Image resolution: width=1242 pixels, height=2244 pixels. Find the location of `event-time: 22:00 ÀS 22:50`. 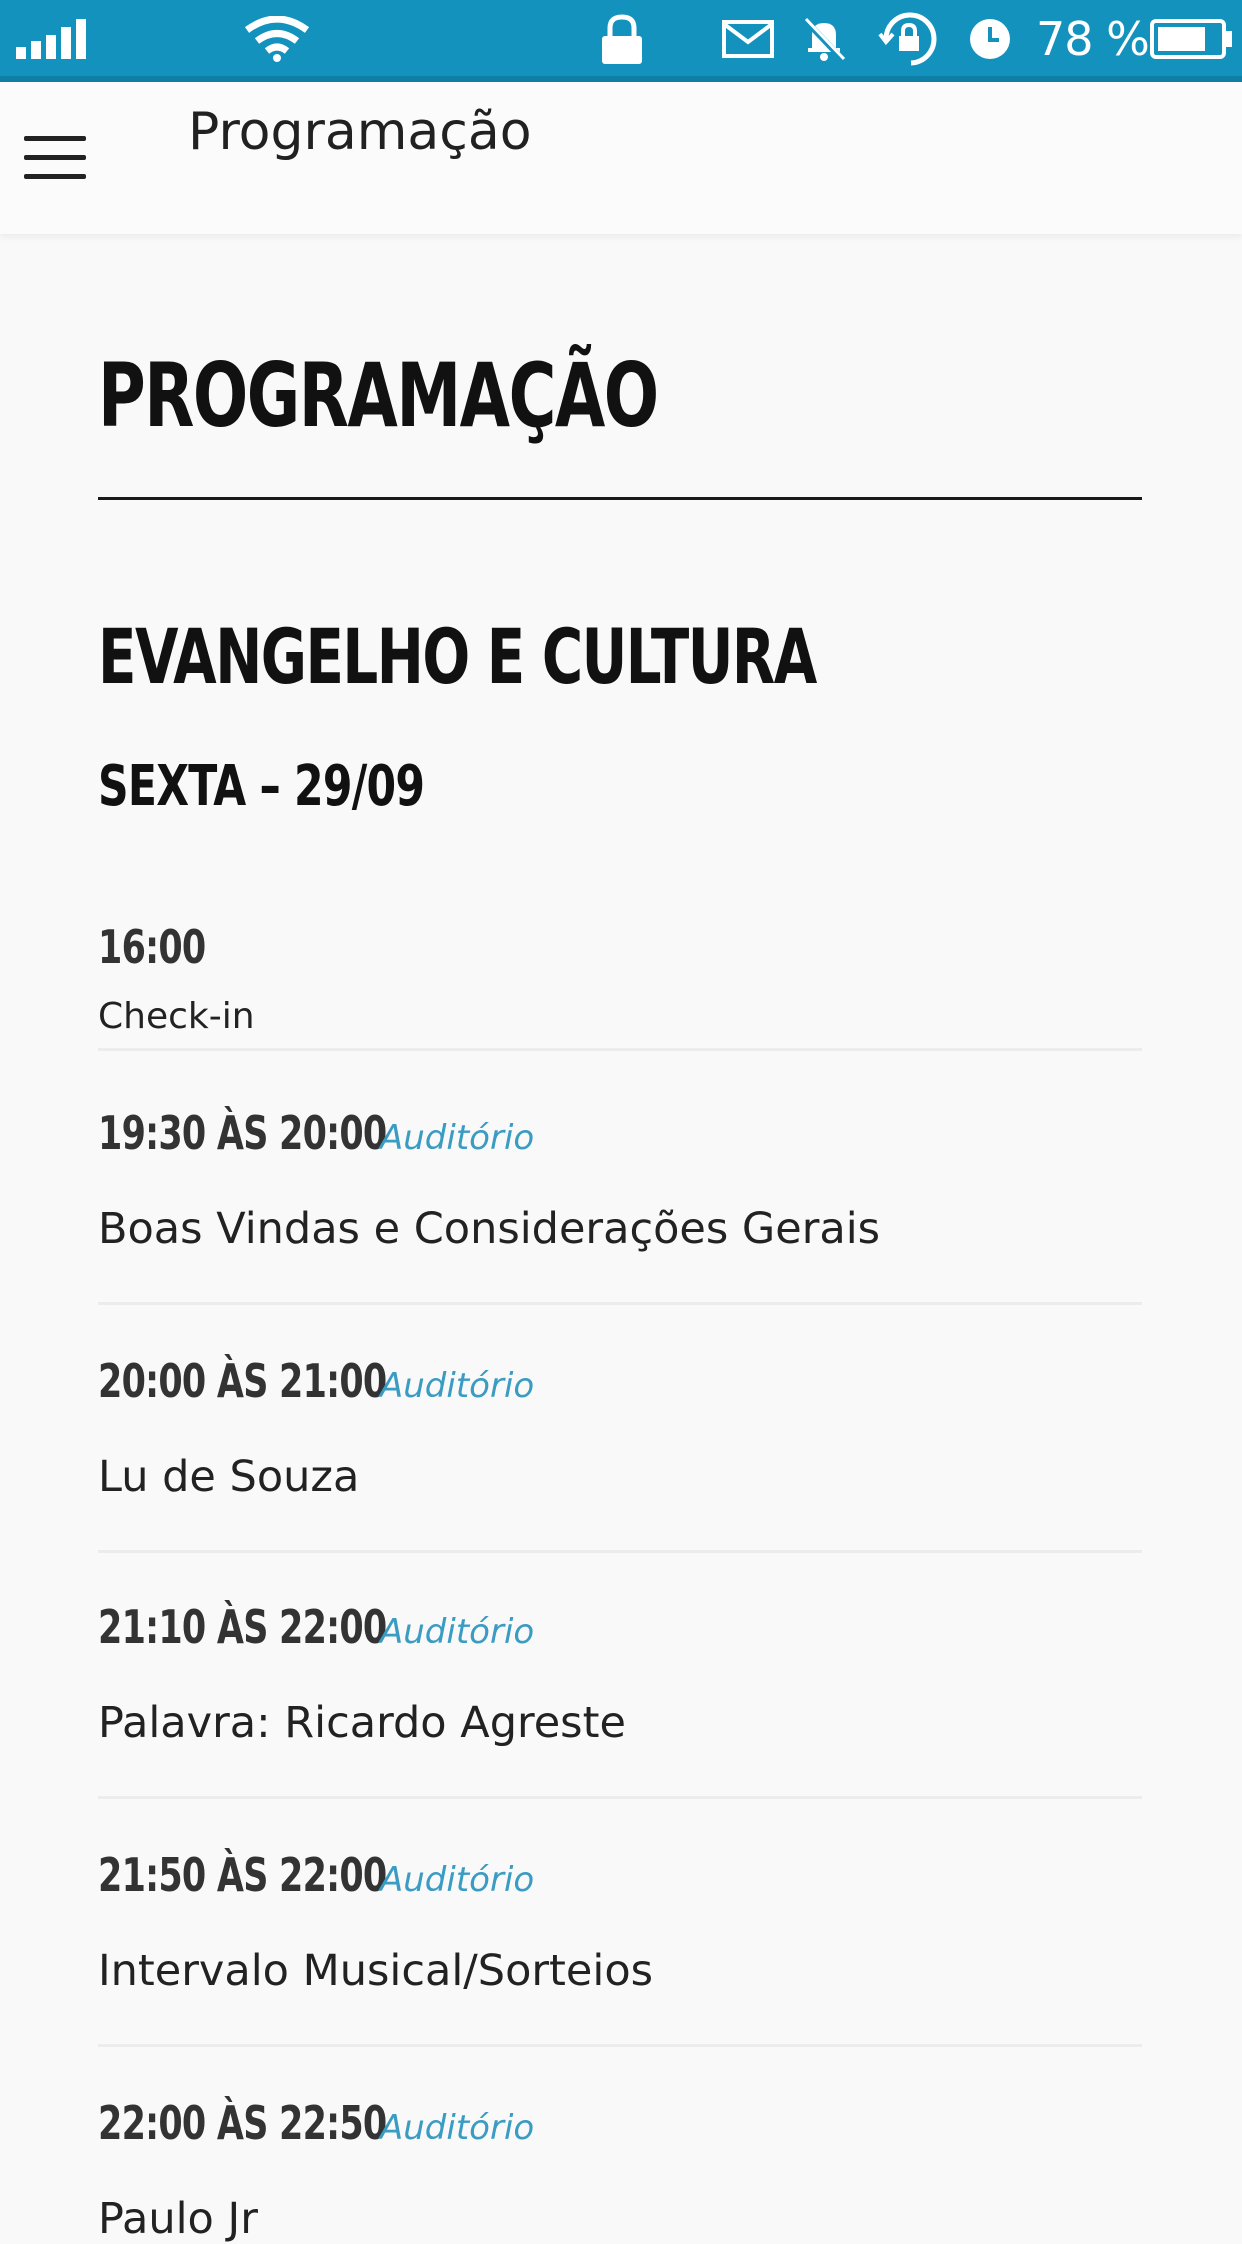

event-time: 22:00 ÀS 22:50 is located at coordinates (242, 2123).